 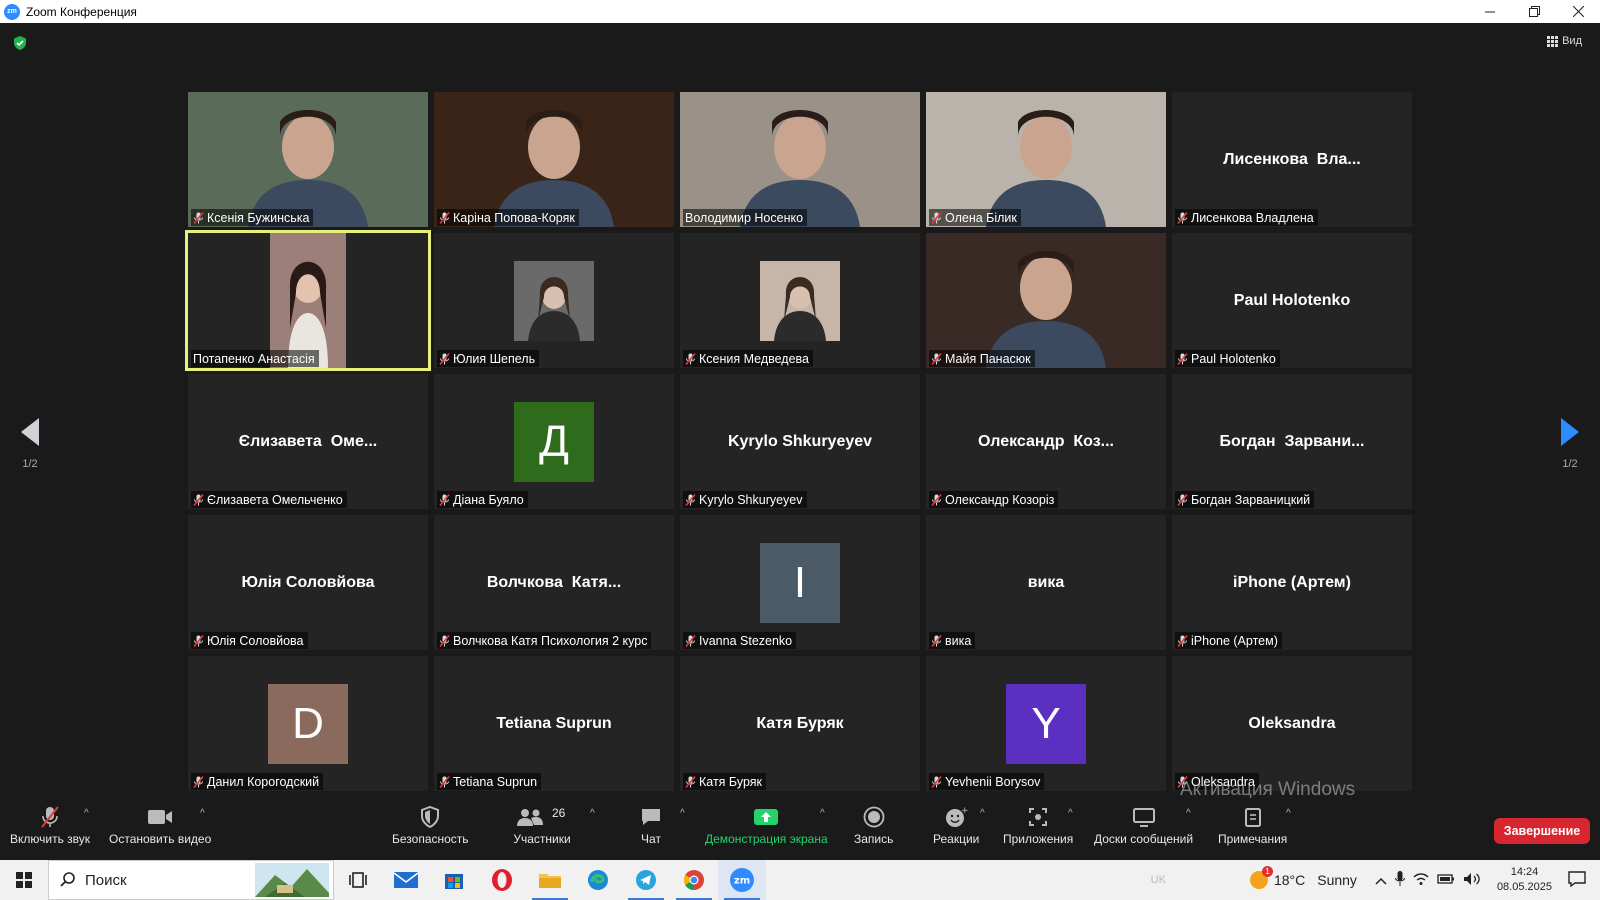 I want to click on reactions-button: + Реакции, so click(x=956, y=825).